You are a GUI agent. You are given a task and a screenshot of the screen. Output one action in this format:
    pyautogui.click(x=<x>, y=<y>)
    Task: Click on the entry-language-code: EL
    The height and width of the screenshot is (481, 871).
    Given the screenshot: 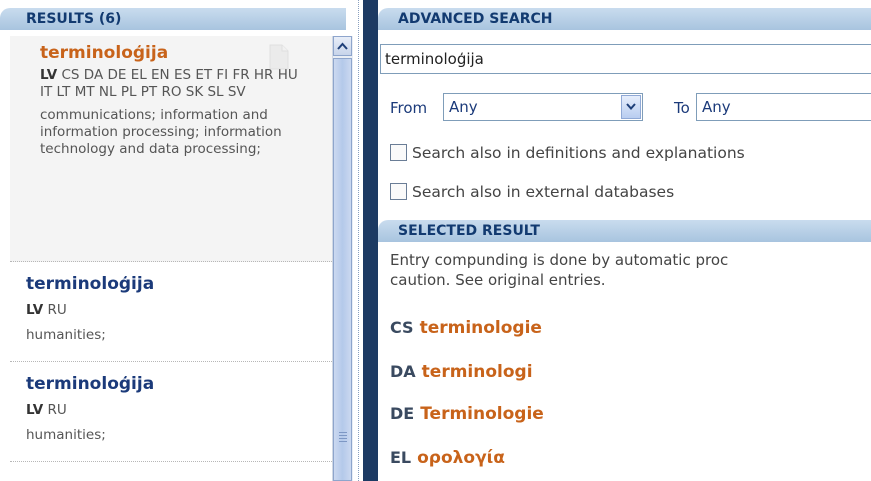 What is the action you would take?
    pyautogui.click(x=401, y=457)
    